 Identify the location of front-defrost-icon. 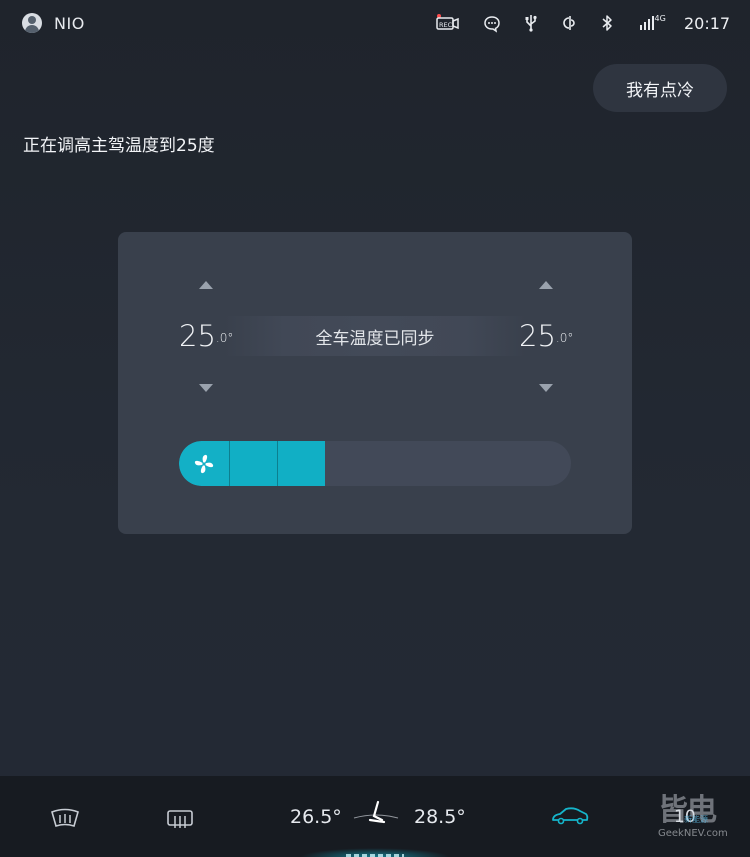
(65, 819).